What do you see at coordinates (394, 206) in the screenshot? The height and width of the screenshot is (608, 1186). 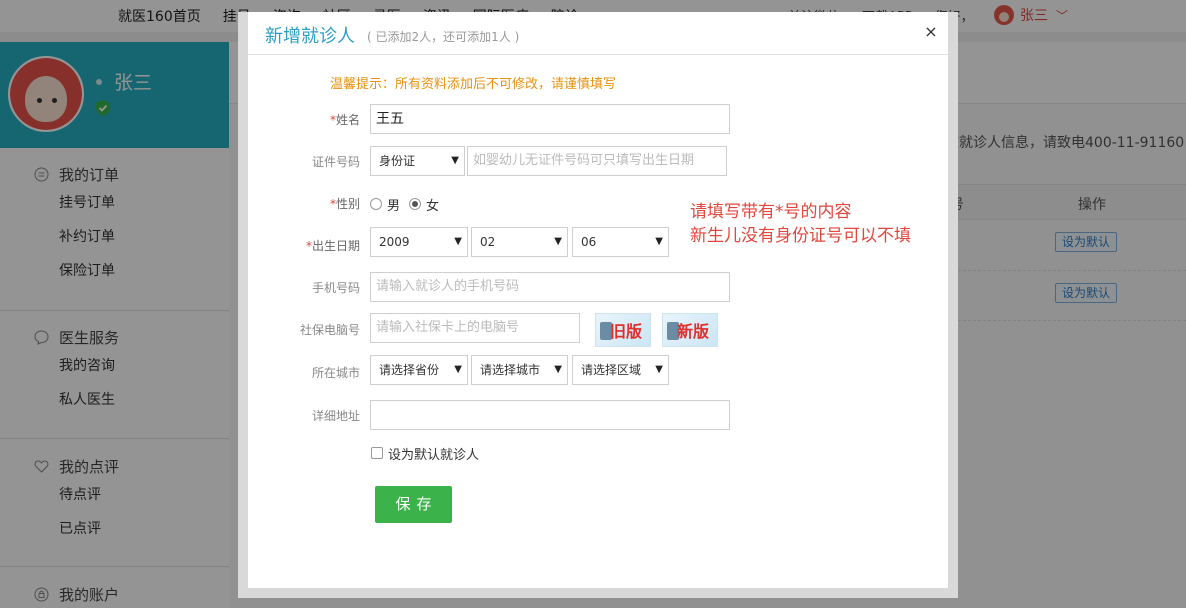 I see `gender-male-label: 男` at bounding box center [394, 206].